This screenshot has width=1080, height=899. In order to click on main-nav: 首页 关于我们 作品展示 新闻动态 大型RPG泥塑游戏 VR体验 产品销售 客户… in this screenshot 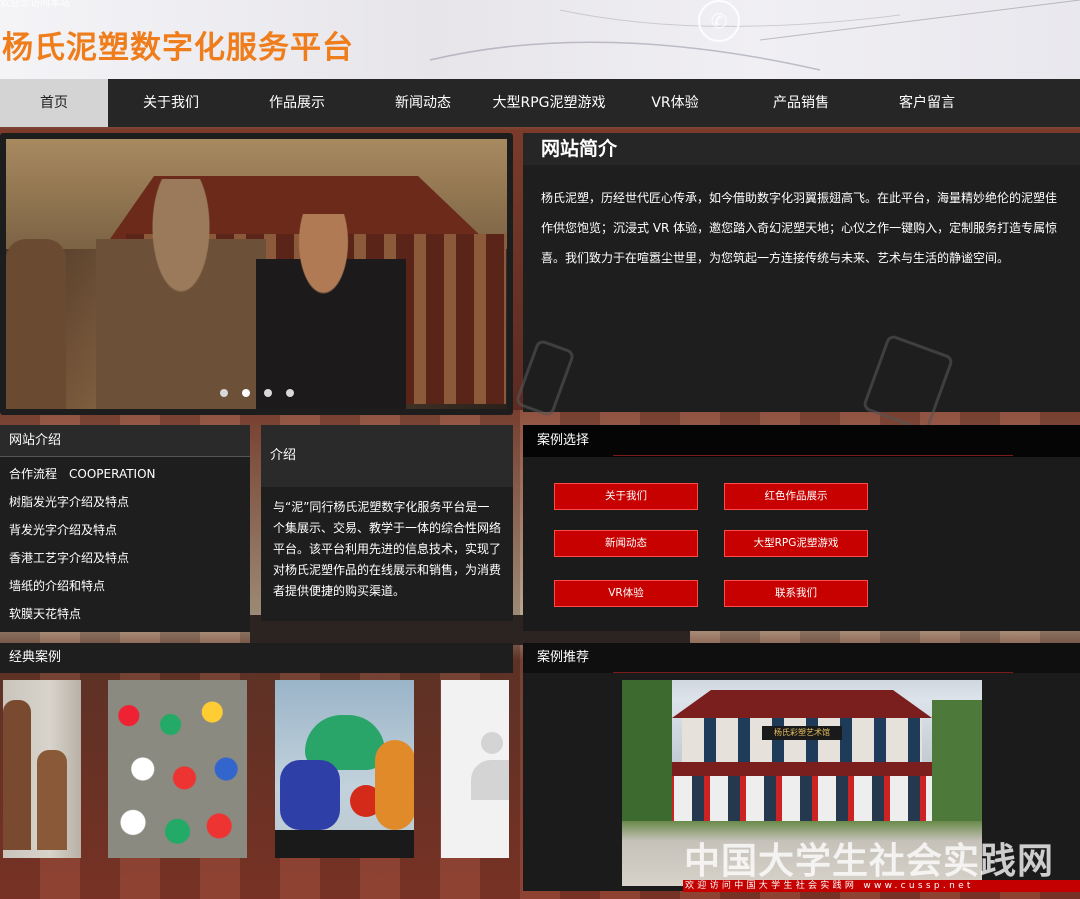, I will do `click(540, 103)`.